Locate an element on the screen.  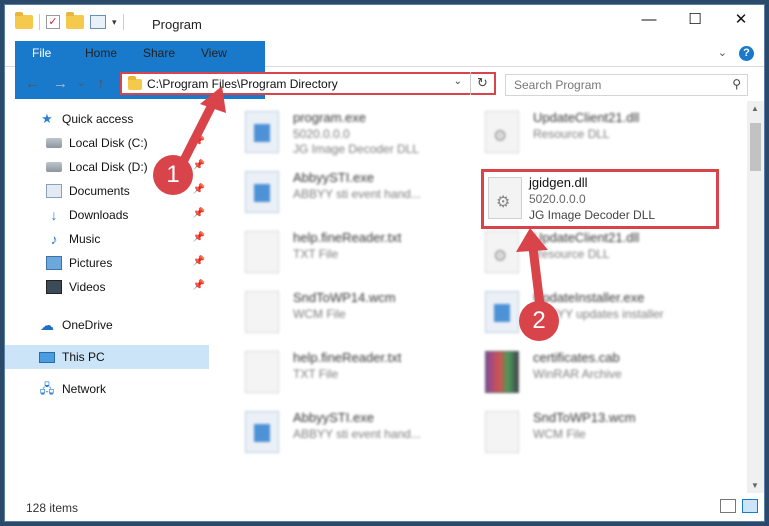
archive-file-icon is located at coordinates (502, 372).